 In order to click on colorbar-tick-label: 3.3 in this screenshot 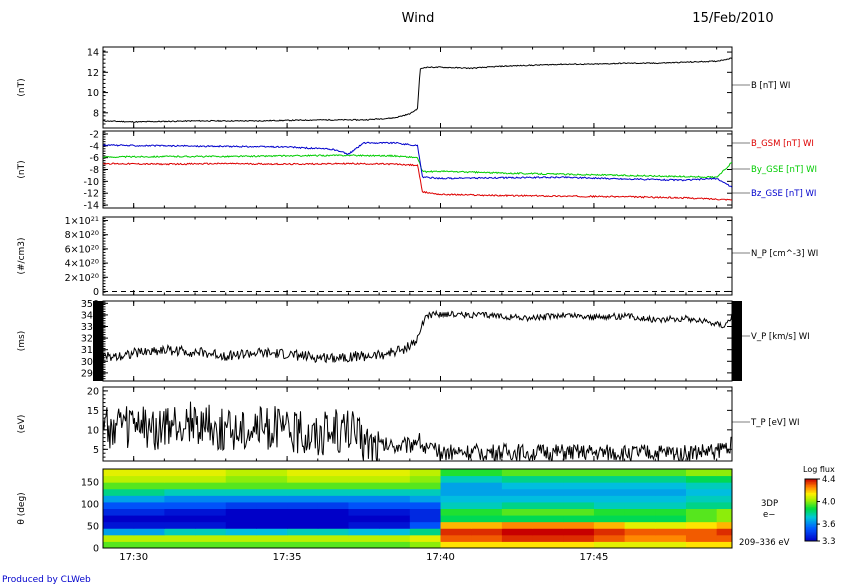, I will do `click(829, 542)`.